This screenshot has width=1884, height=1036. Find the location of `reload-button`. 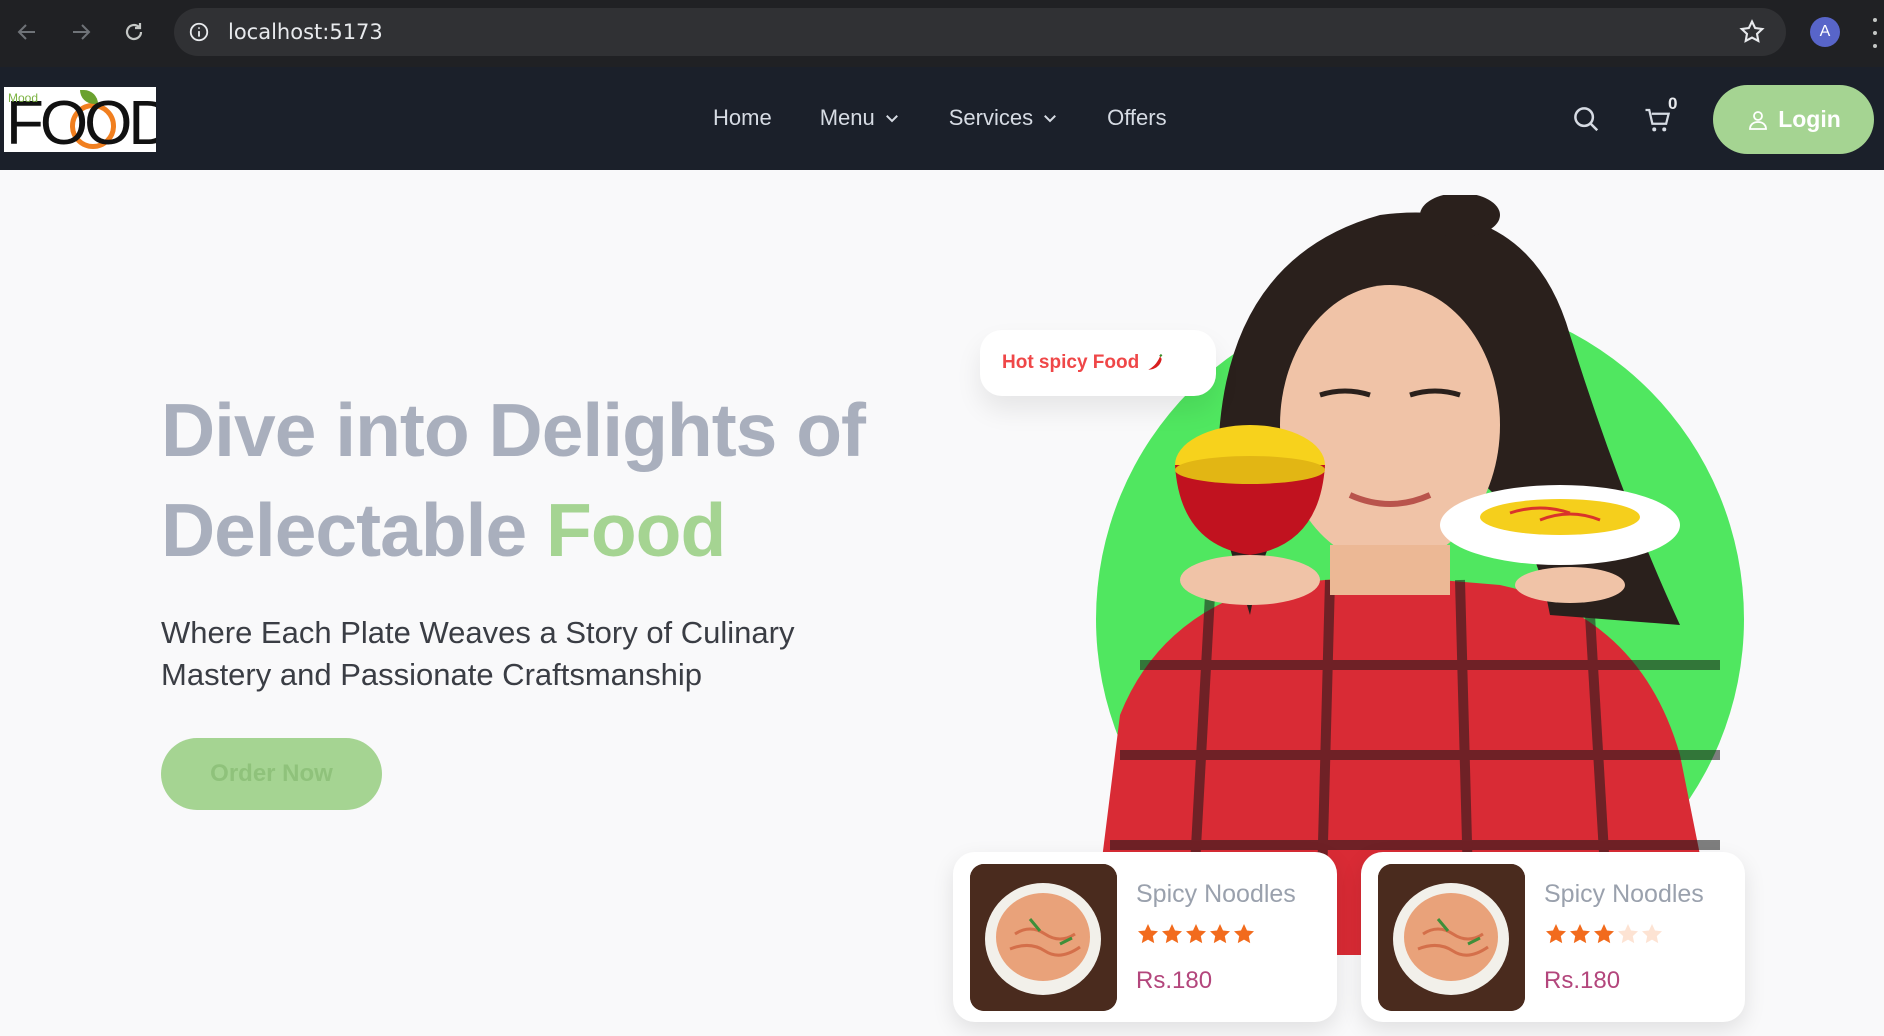

reload-button is located at coordinates (134, 32).